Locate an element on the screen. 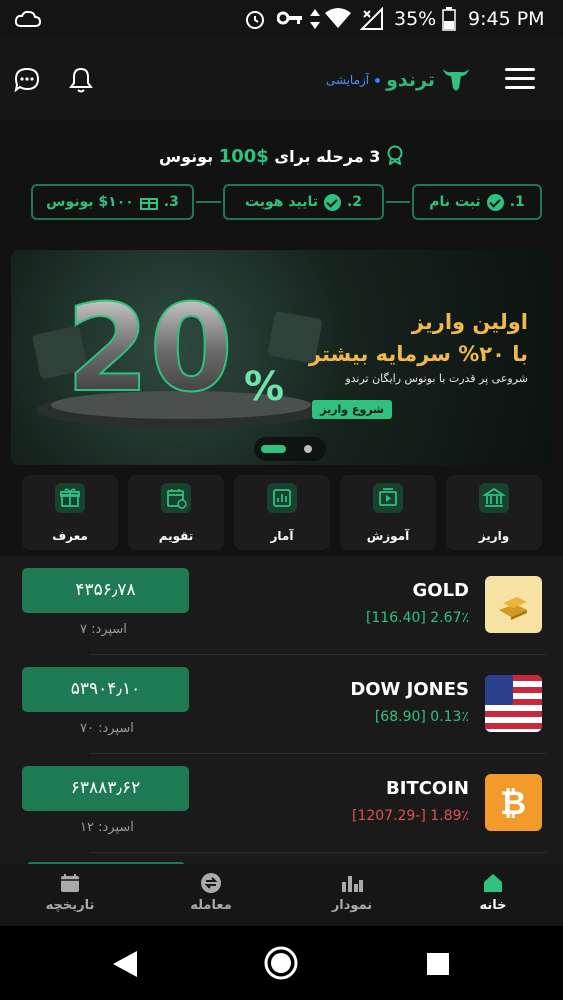 The height and width of the screenshot is (1000, 563). price-button: ۴۳۵۶٫۷۸ is located at coordinates (105, 590).